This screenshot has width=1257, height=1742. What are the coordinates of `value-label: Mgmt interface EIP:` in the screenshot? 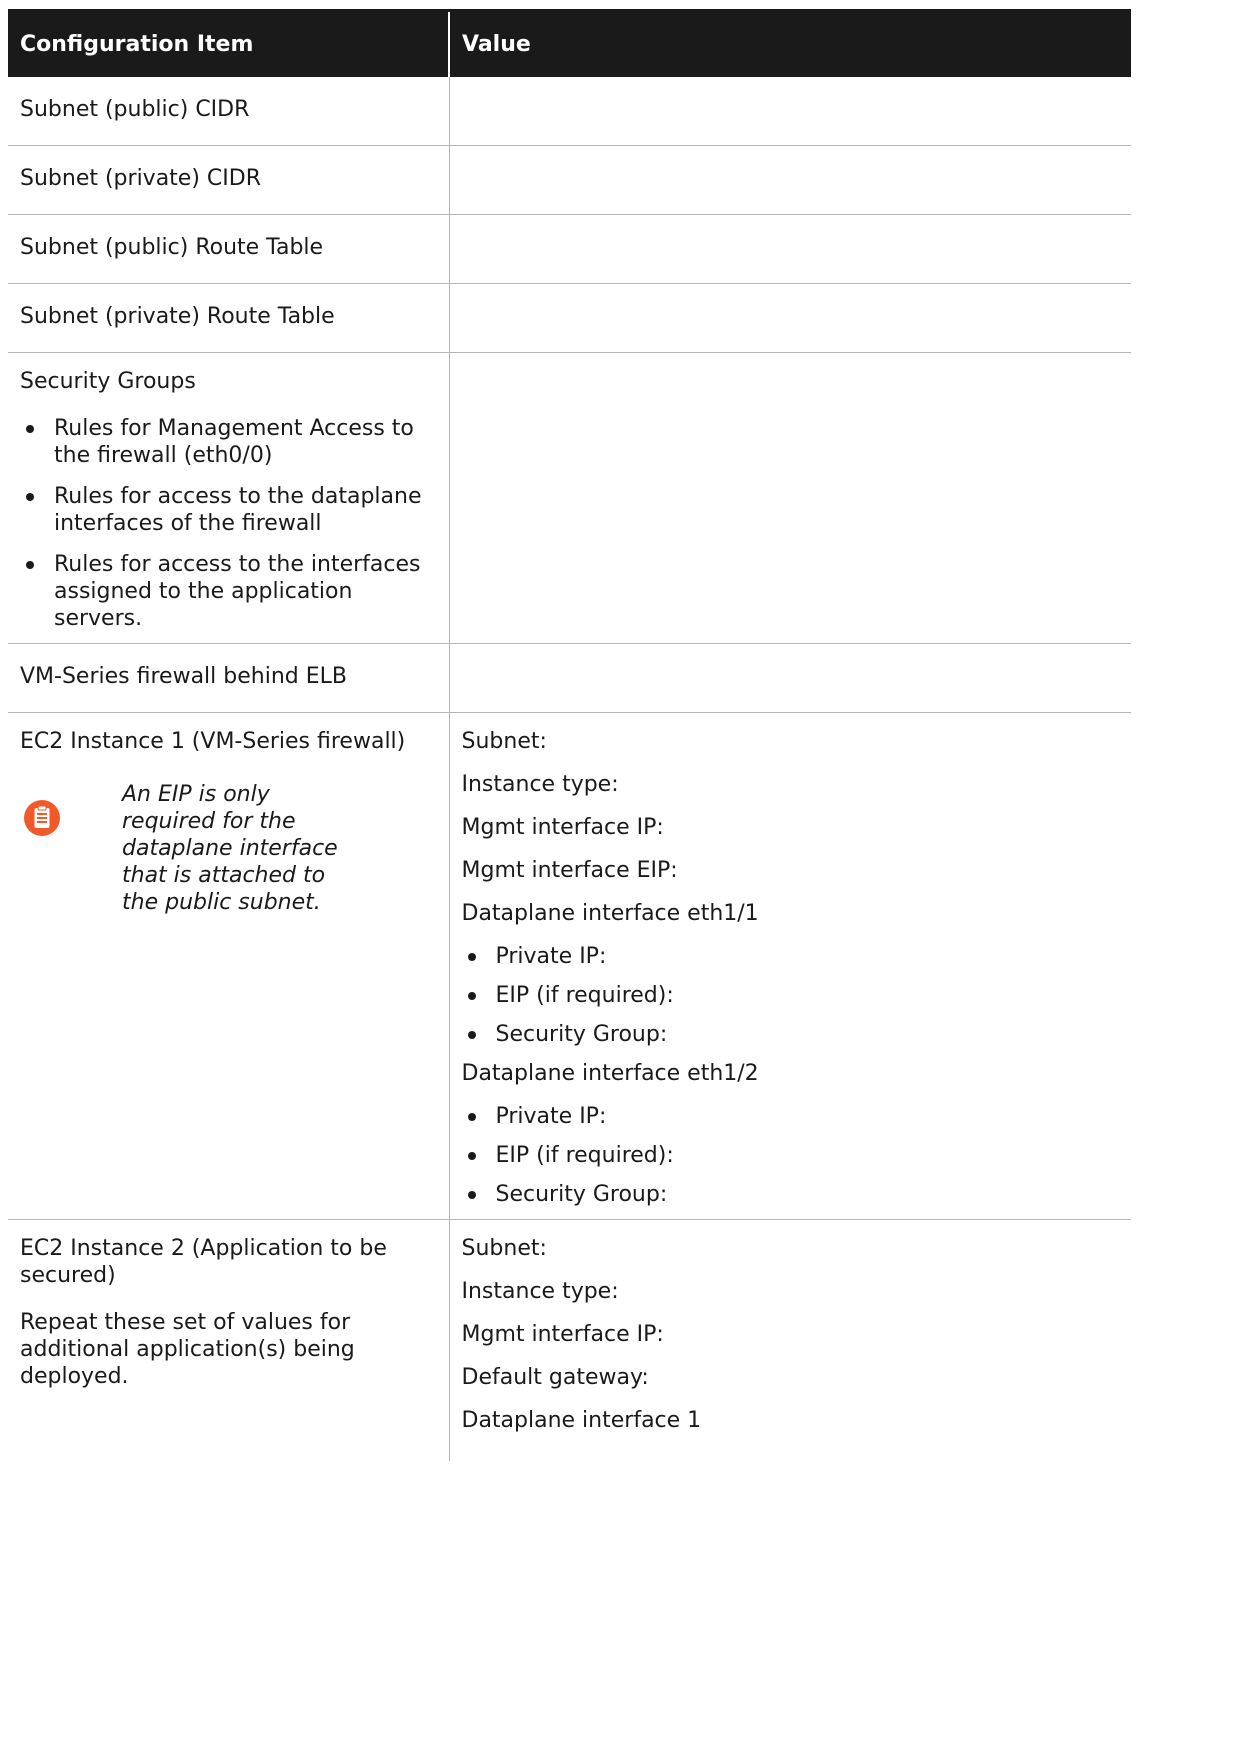 It's located at (569, 870).